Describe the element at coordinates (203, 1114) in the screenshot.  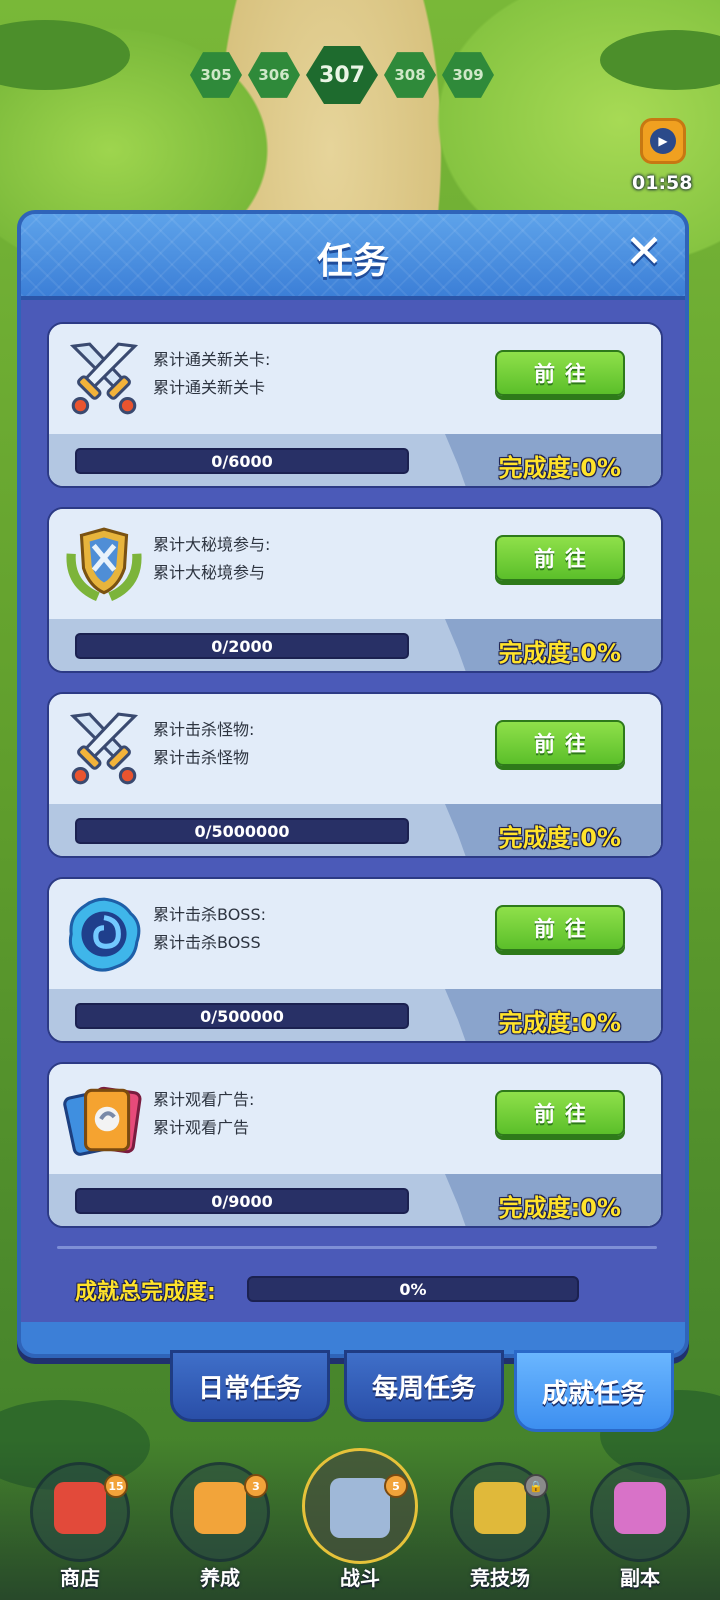
I see `task-description: 累计观看广告` at that location.